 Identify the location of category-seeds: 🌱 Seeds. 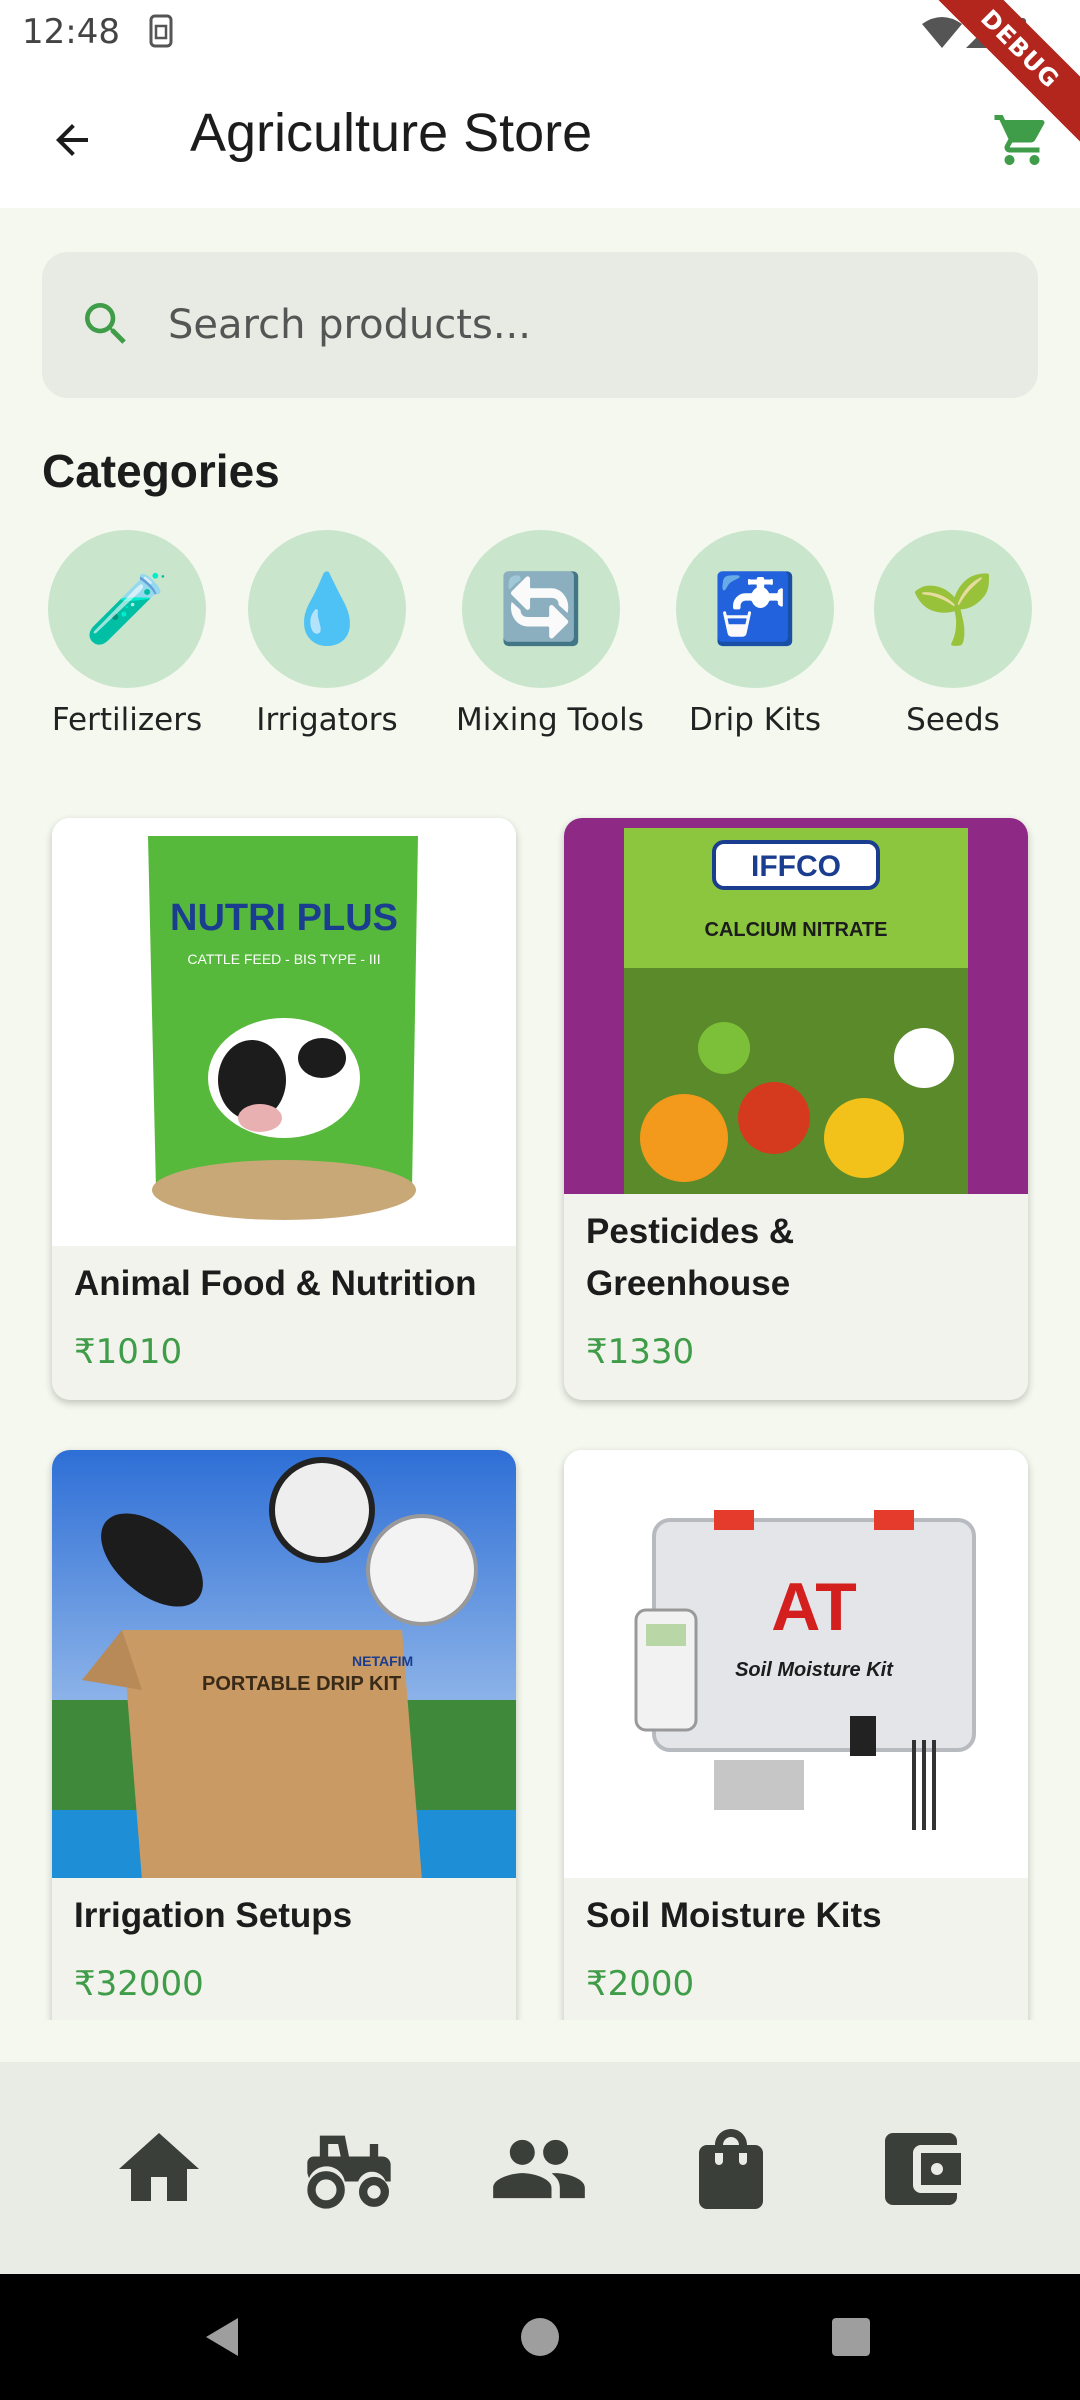
(953, 640).